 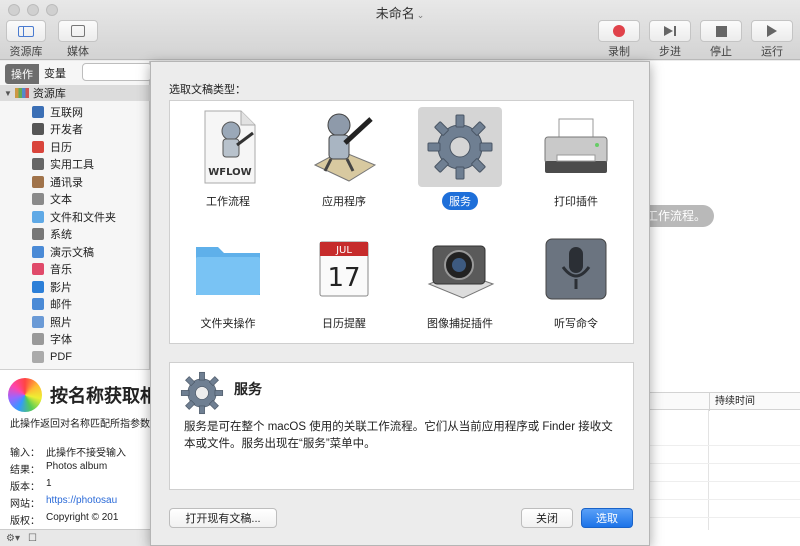 I want to click on sidebar-item: 实用工具, so click(x=75, y=165).